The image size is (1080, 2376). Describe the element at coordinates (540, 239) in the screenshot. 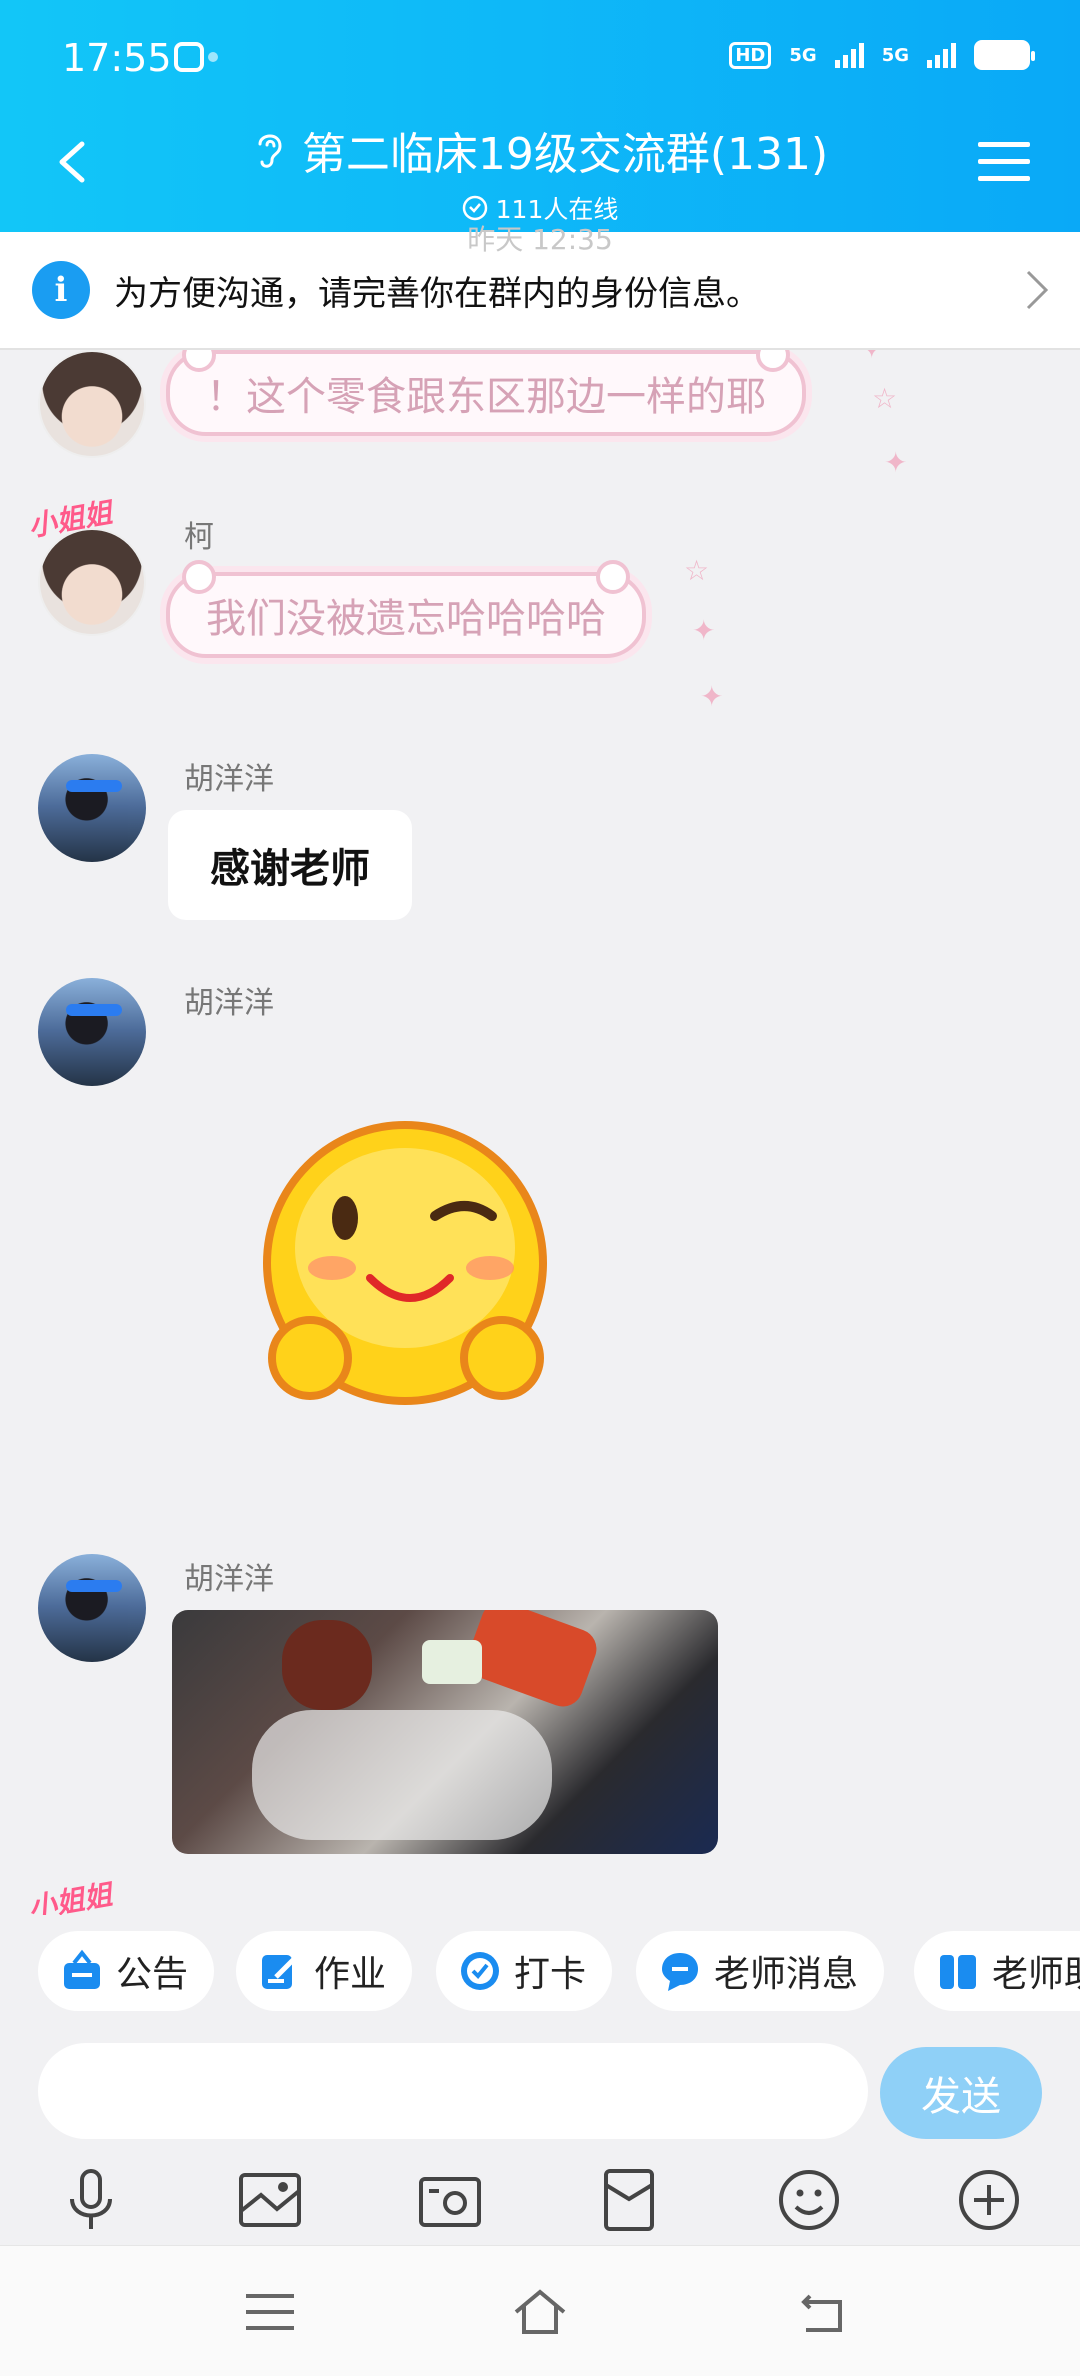

I see `message-time: 昨天 12:35` at that location.